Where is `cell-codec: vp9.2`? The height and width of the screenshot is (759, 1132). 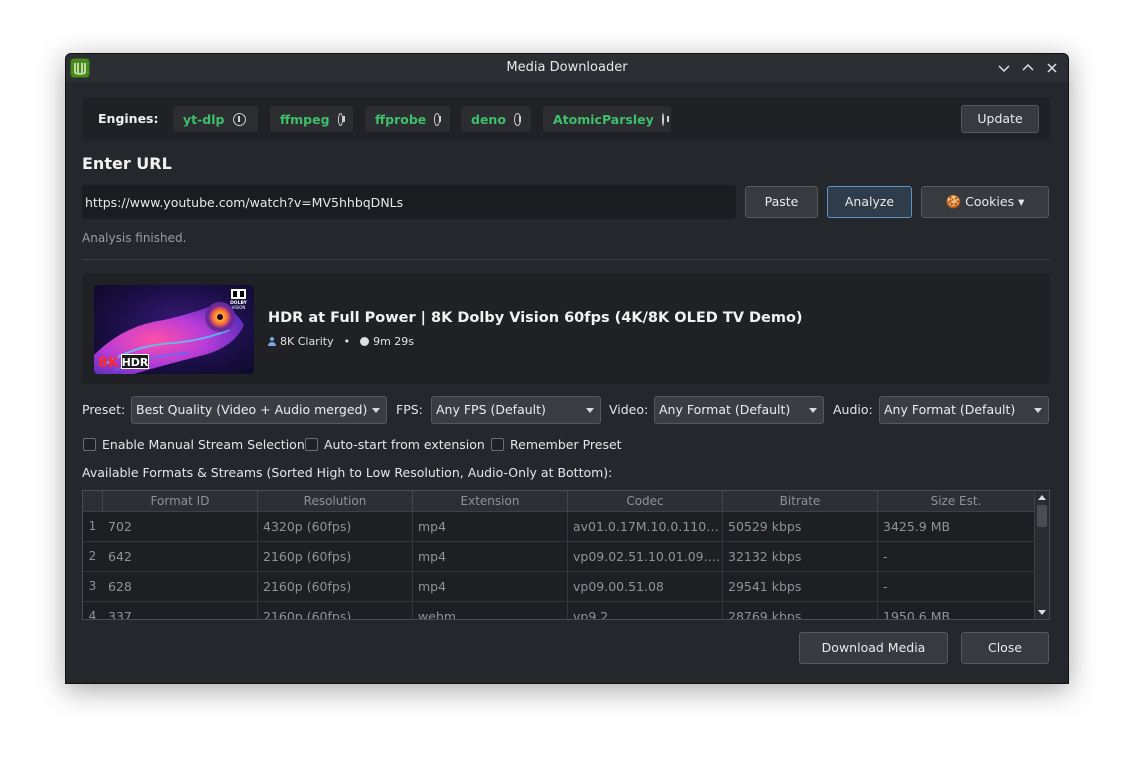 cell-codec: vp9.2 is located at coordinates (645, 610).